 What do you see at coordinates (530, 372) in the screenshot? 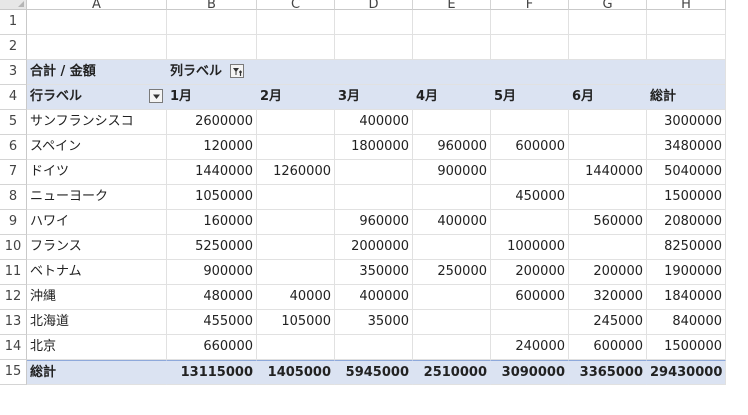
I see `pivot-column-total: 3090000` at bounding box center [530, 372].